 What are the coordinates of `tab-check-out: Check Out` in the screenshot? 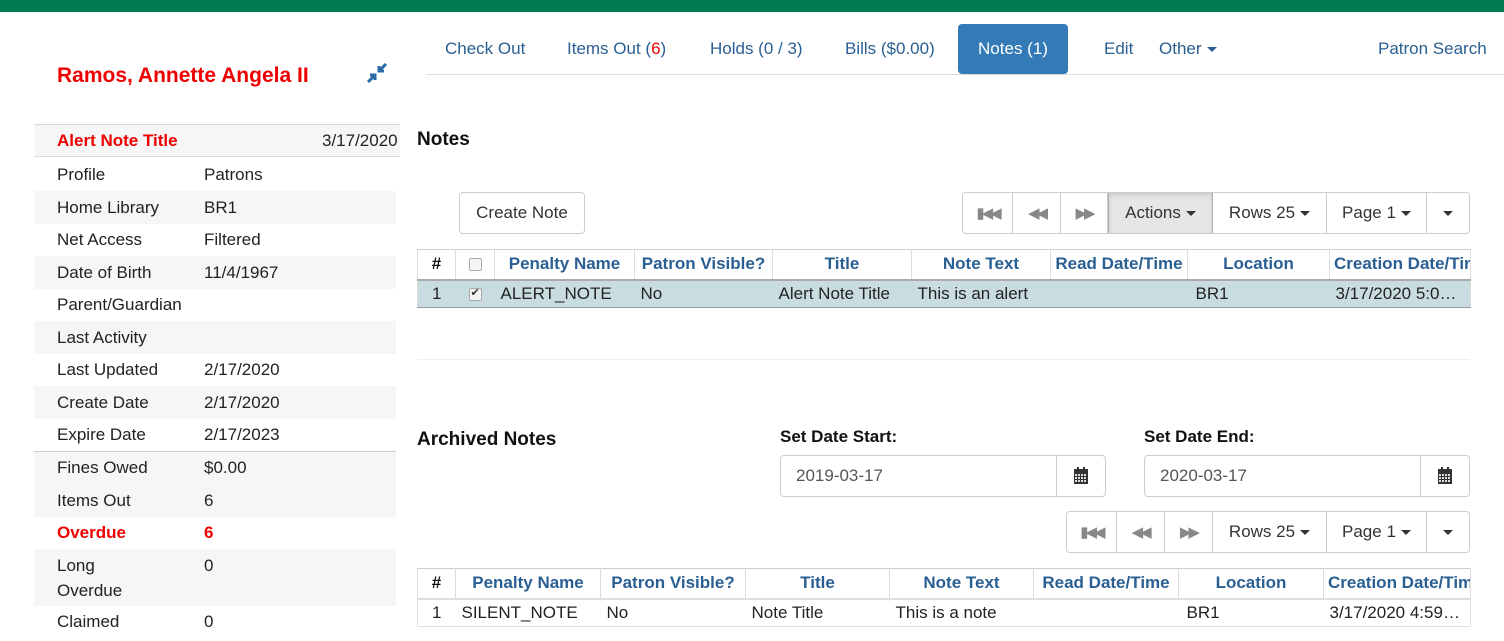 It's located at (485, 49).